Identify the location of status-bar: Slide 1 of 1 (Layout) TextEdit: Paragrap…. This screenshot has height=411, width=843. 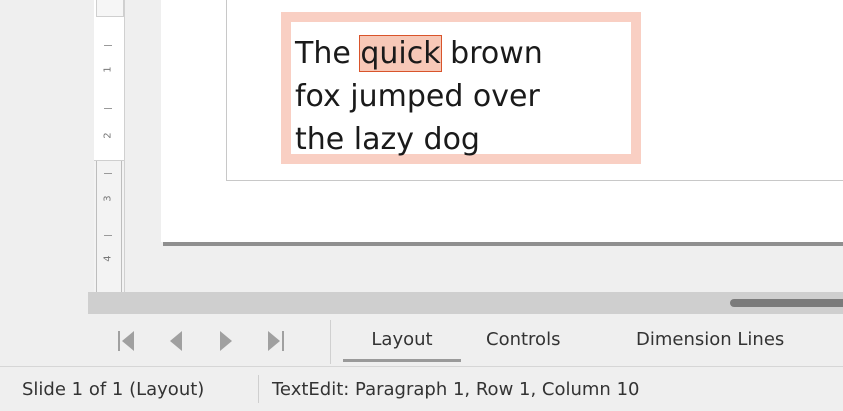
(421, 388).